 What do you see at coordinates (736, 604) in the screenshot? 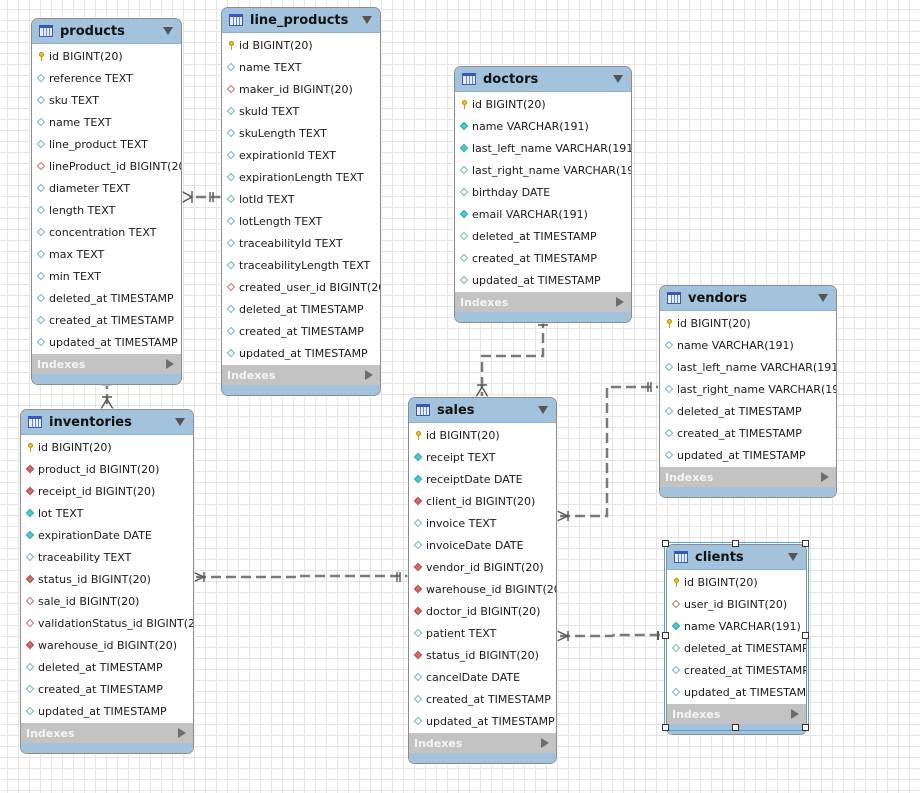
I see `column-row: user_id BIGINT(20)` at bounding box center [736, 604].